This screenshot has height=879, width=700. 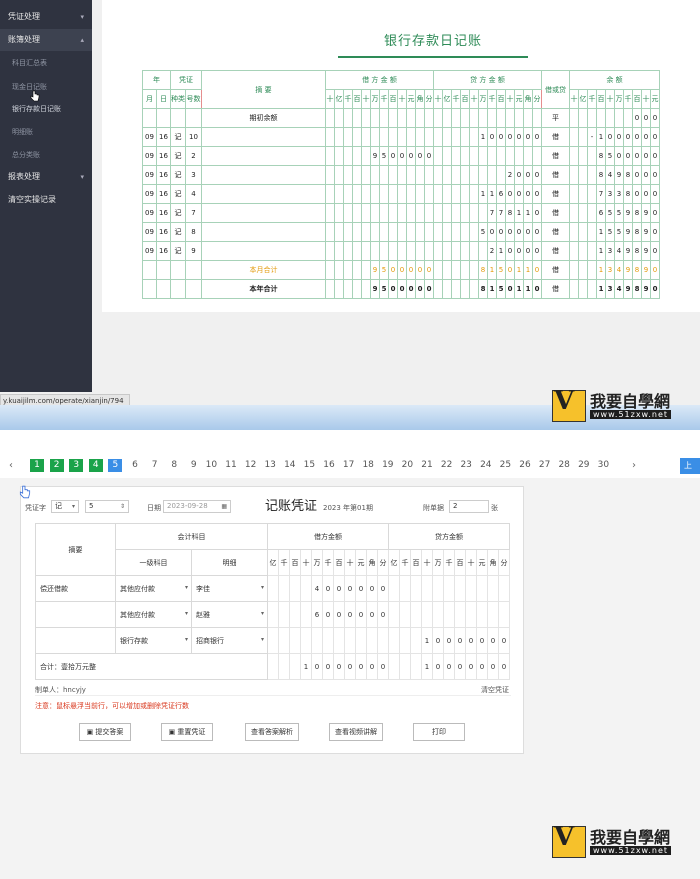 I want to click on voucher-line: 银行存款 ▾ 招商银行 ▾ 1 0 0 0 0 0 0 0, so click(x=272, y=640).